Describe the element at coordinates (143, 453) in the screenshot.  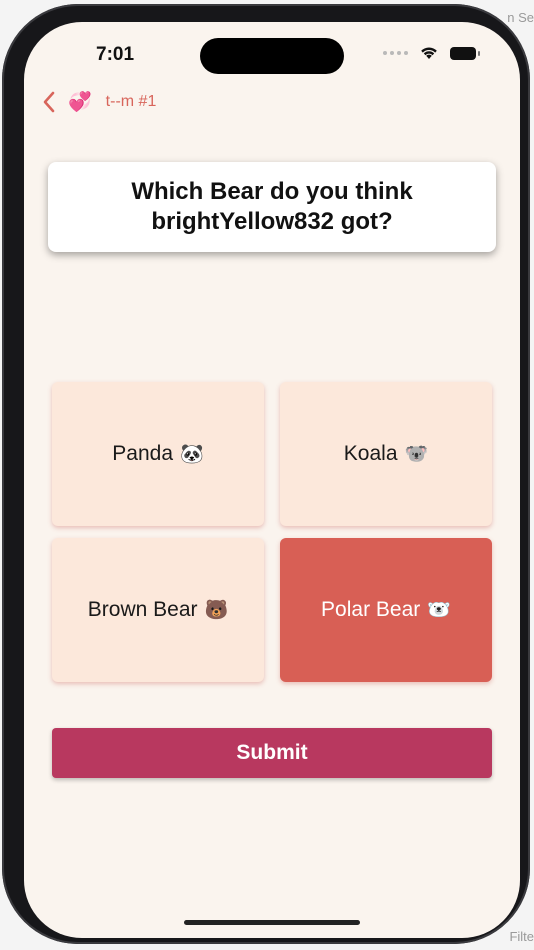
I see `option-label: Panda` at that location.